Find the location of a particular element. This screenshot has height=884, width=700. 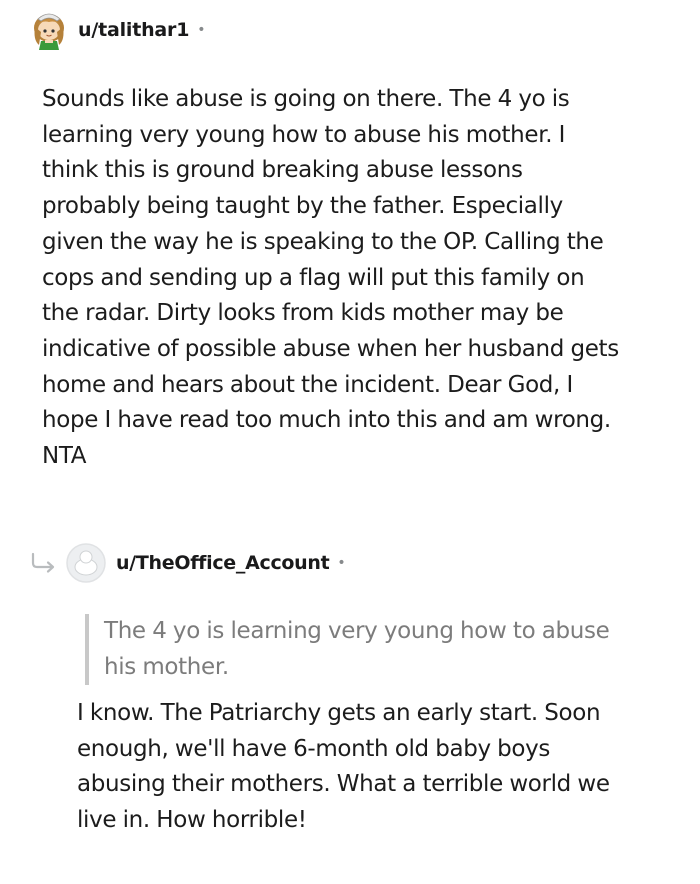

comment-header: u/talithar1 • is located at coordinates (117, 30).